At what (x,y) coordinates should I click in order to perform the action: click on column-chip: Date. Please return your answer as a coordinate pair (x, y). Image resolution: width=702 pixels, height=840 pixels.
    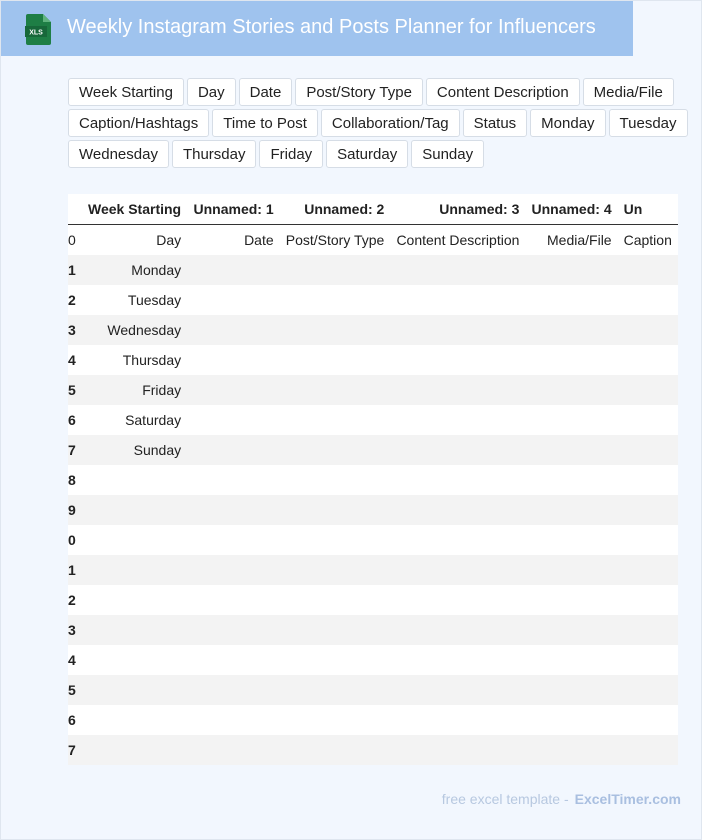
    Looking at the image, I should click on (265, 92).